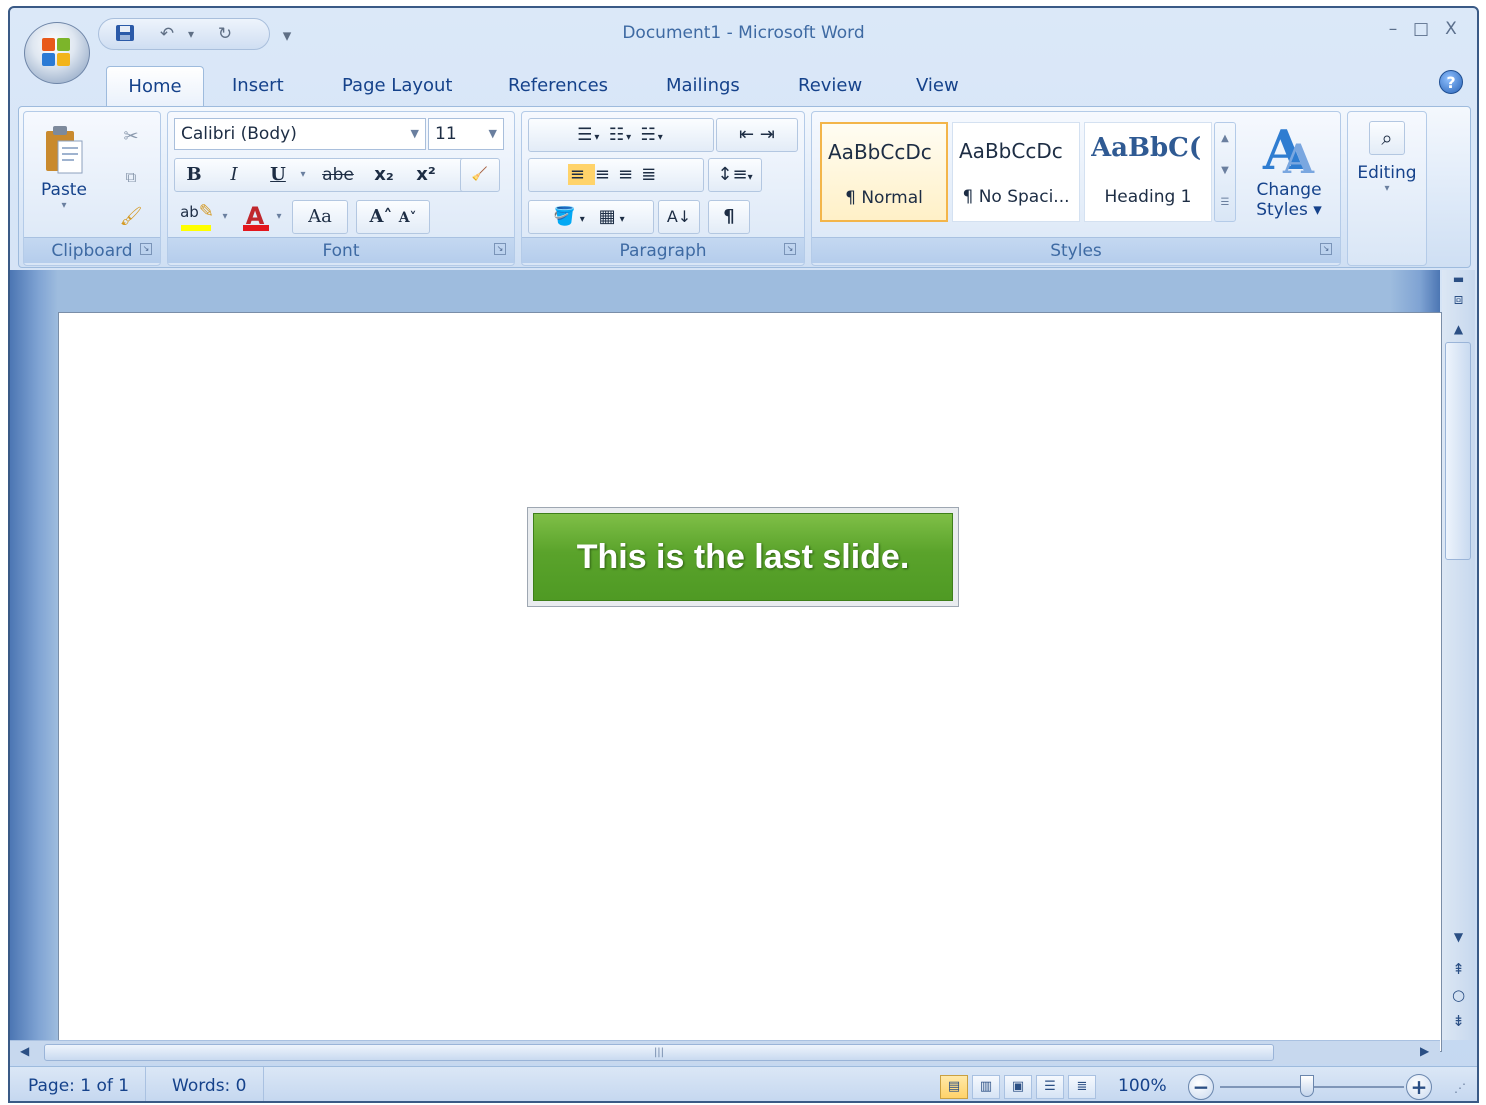 The height and width of the screenshot is (1105, 1486). What do you see at coordinates (937, 86) in the screenshot?
I see `tab-view: View` at bounding box center [937, 86].